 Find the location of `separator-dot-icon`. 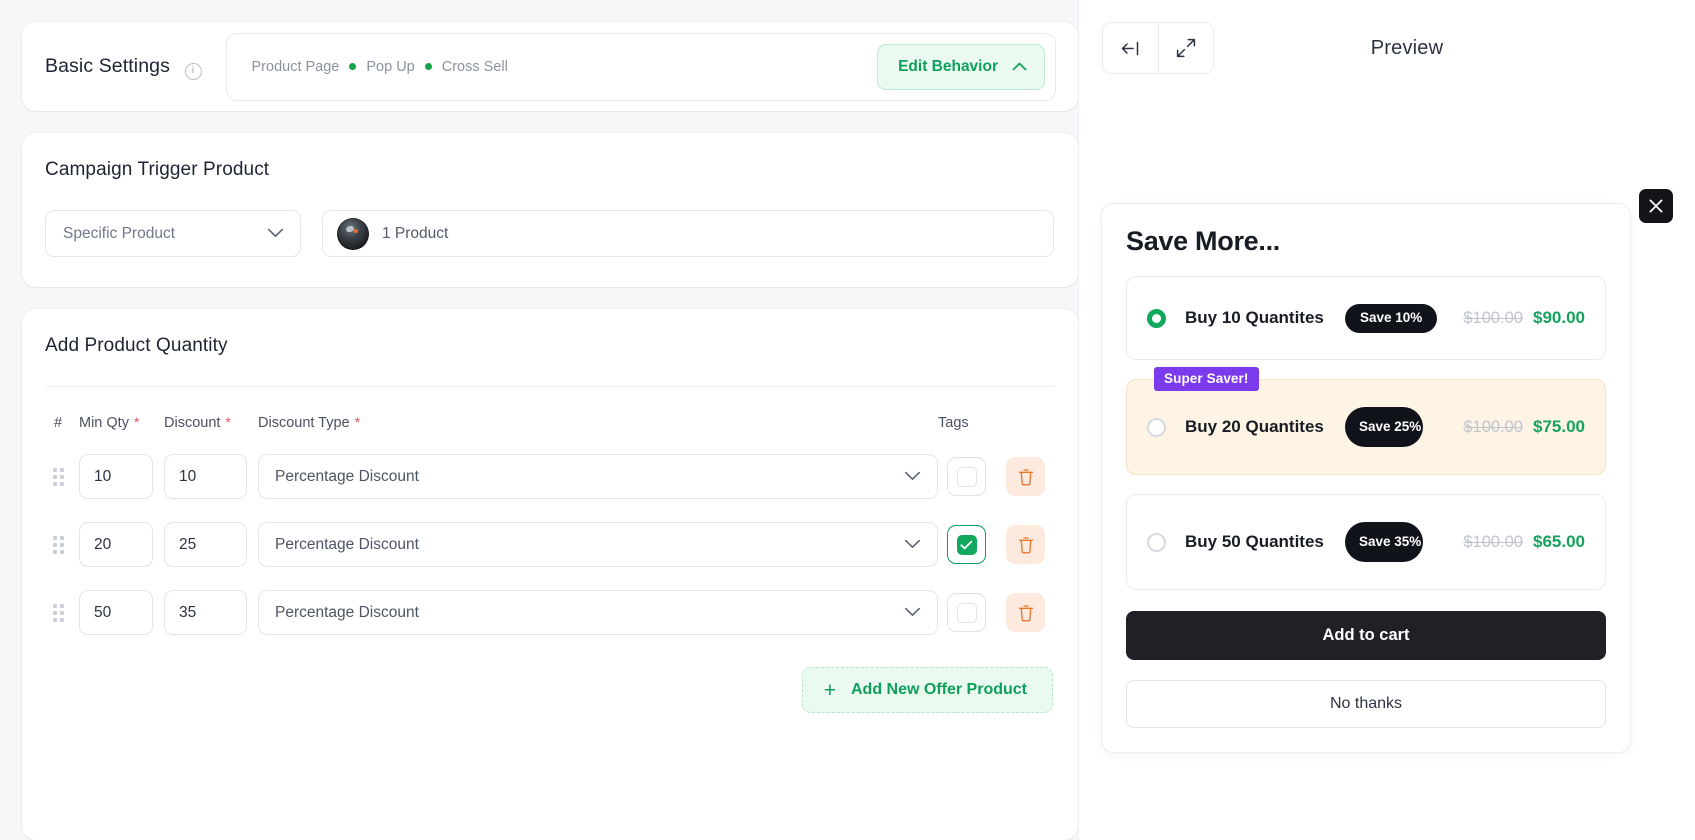

separator-dot-icon is located at coordinates (428, 66).